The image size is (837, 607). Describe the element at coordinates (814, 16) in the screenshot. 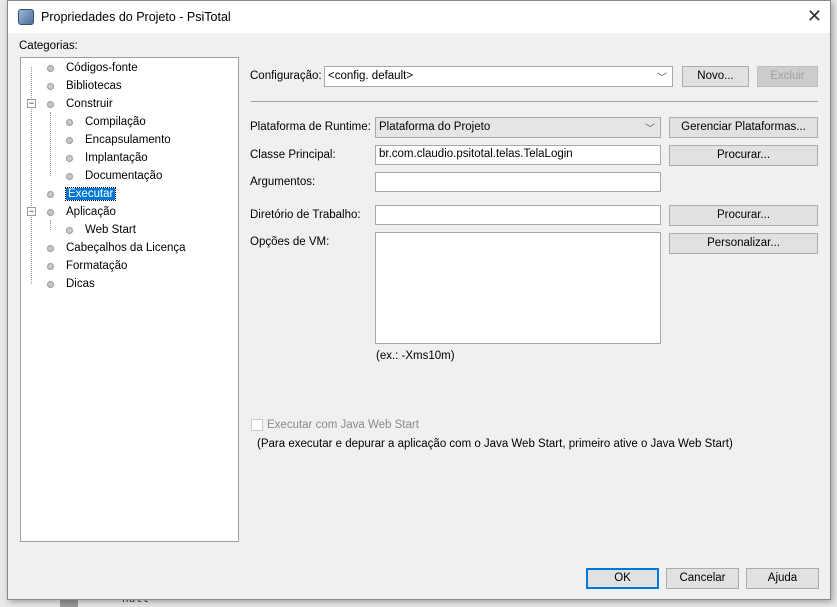

I see `close-button: ✕` at that location.